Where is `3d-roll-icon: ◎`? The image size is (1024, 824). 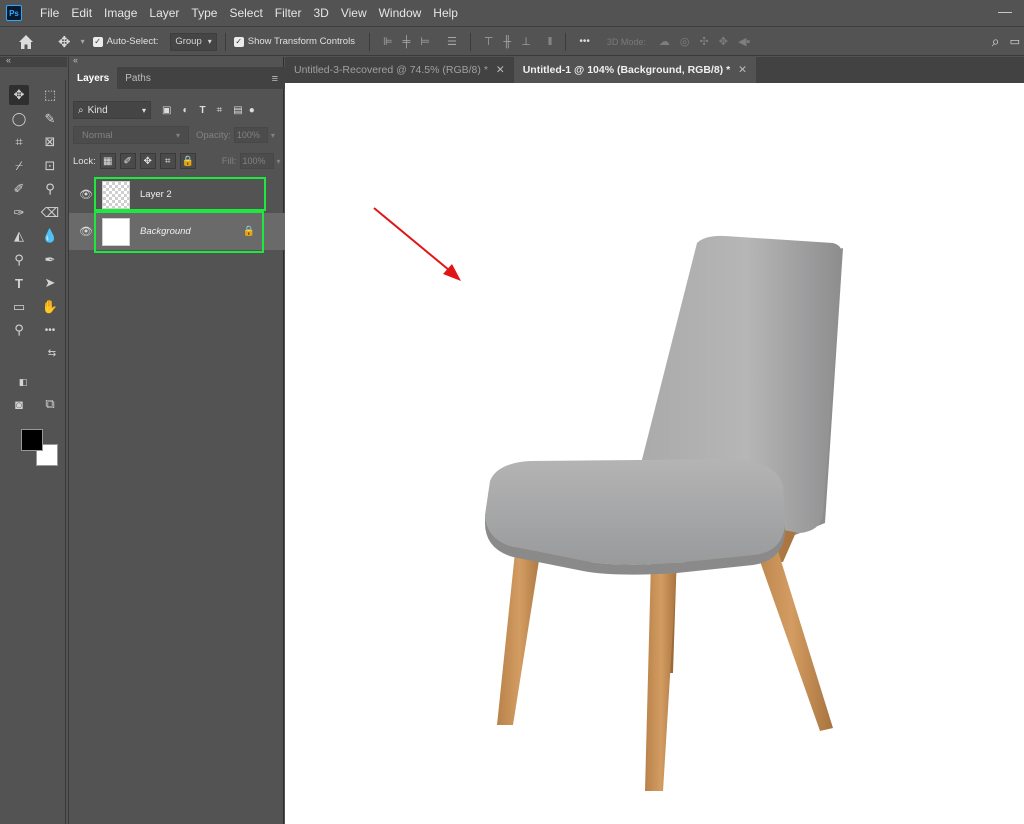 3d-roll-icon: ◎ is located at coordinates (685, 41).